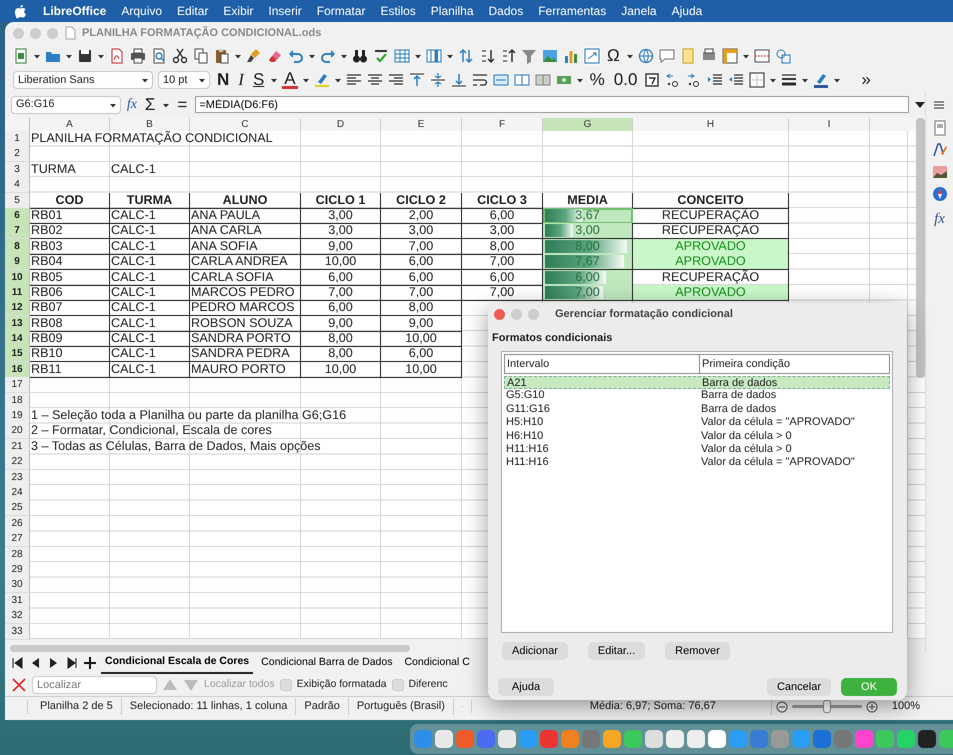  Describe the element at coordinates (437, 663) in the screenshot. I see `sheet-tab: Condicional C` at that location.